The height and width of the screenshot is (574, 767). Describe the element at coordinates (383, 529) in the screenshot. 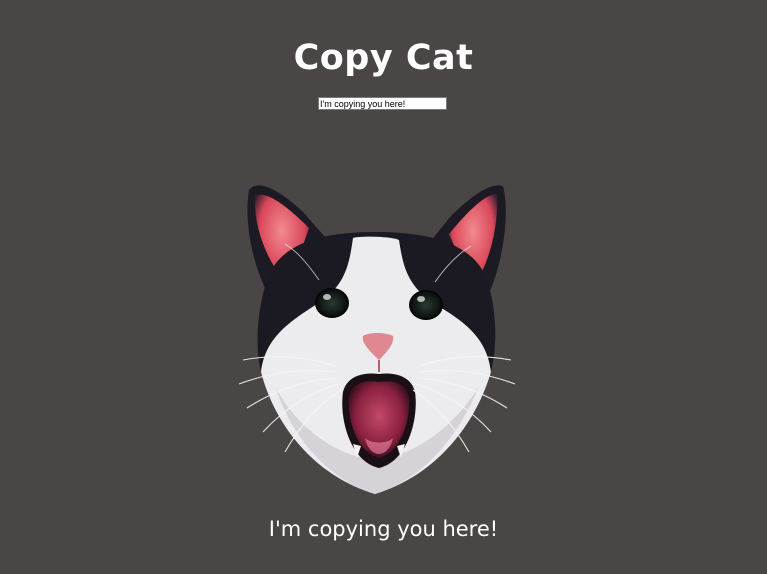

I see `copied-text-output: I'm copying you here!` at that location.